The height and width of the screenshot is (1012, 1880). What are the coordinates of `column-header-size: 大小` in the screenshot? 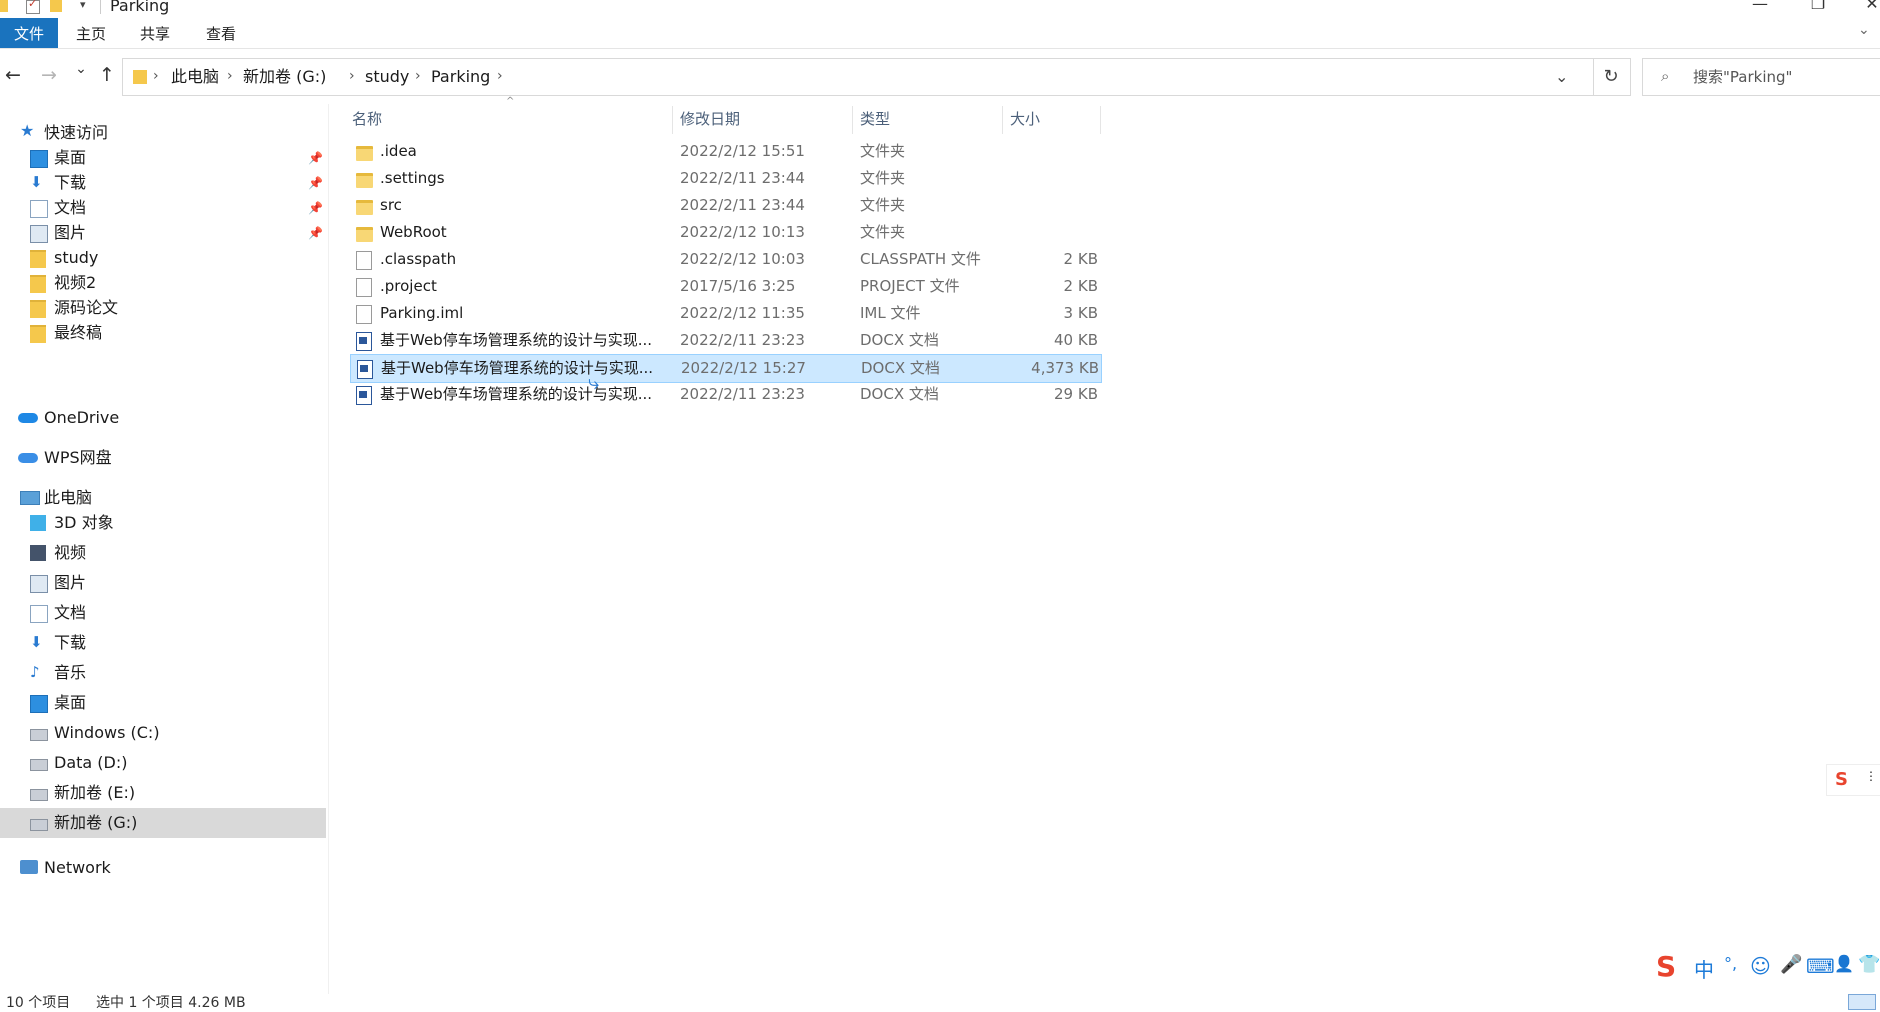 It's located at (1025, 119).